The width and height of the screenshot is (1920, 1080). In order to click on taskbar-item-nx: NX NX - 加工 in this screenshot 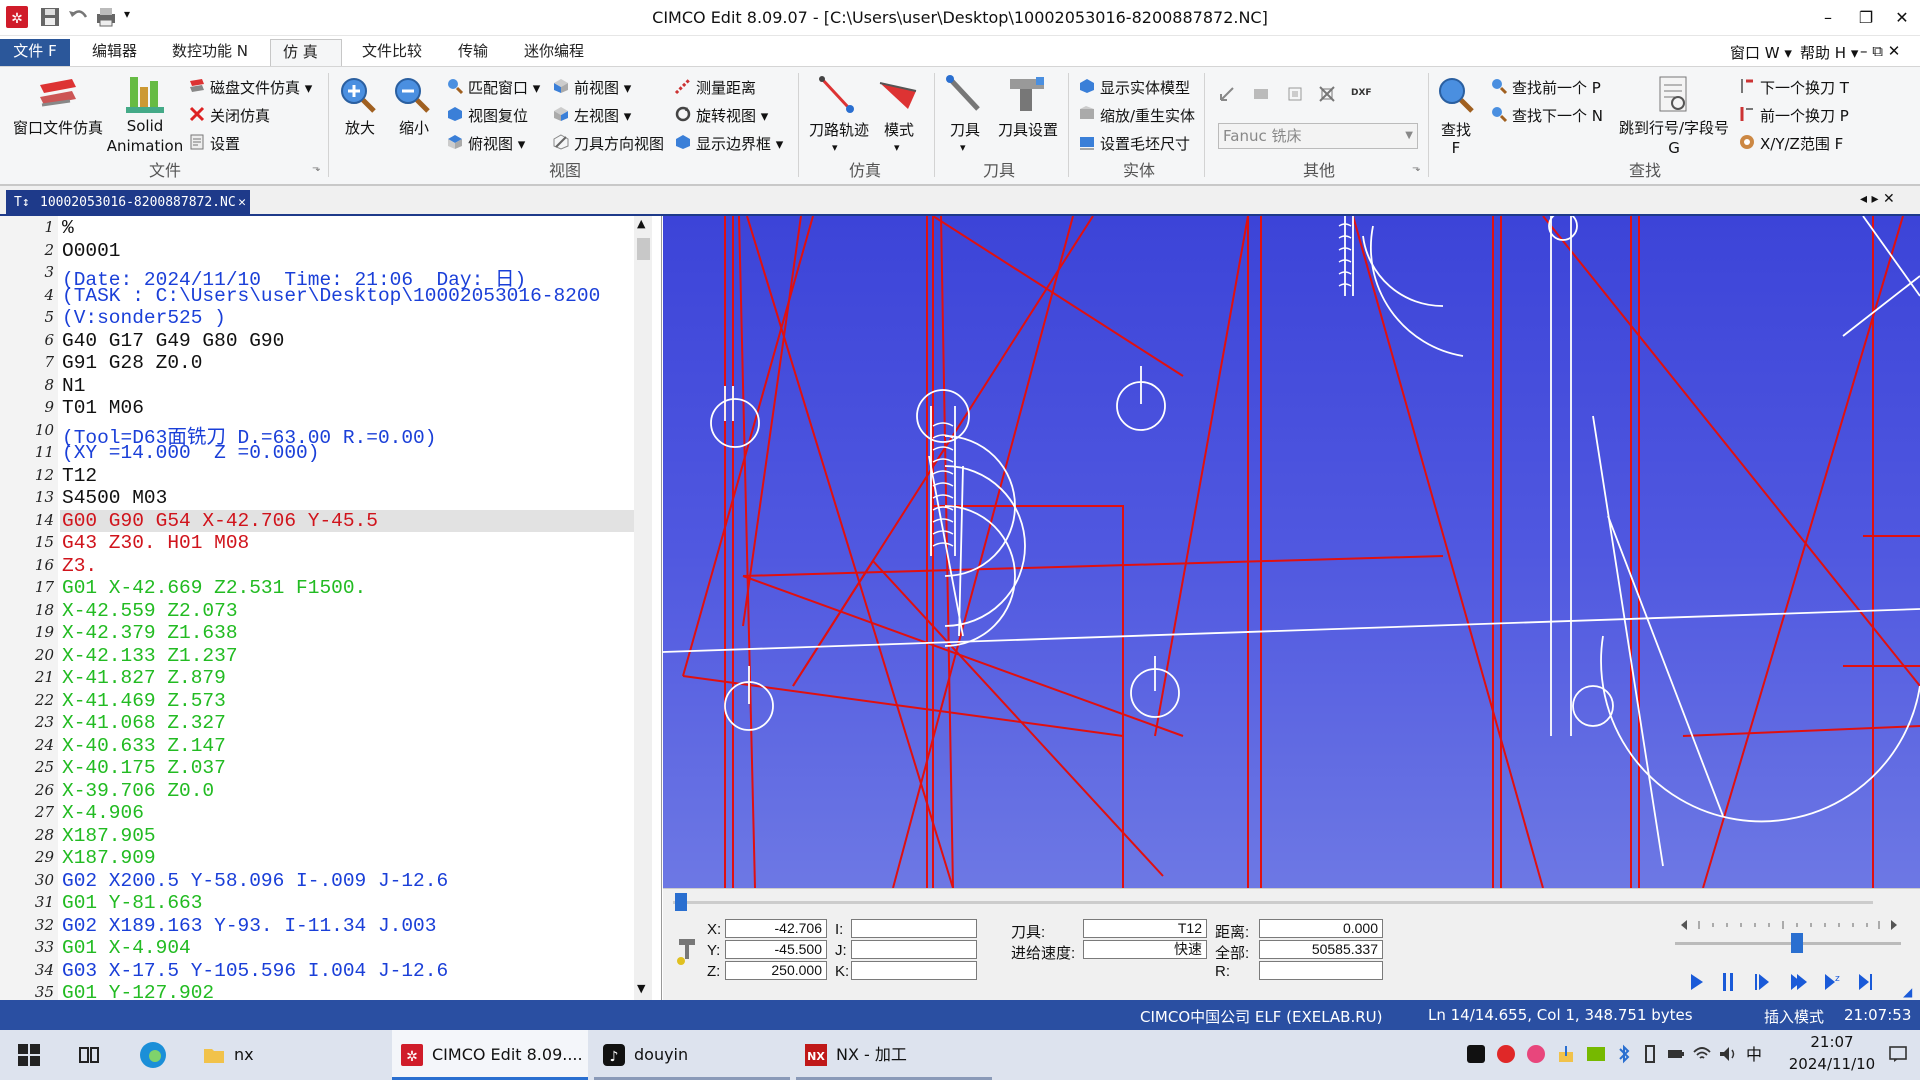, I will do `click(894, 1055)`.